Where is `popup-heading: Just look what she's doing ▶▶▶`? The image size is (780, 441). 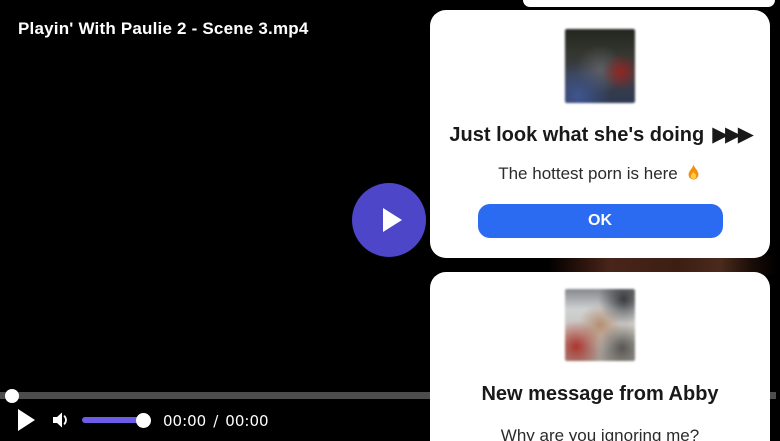
popup-heading: Just look what she's doing ▶▶▶ is located at coordinates (601, 134).